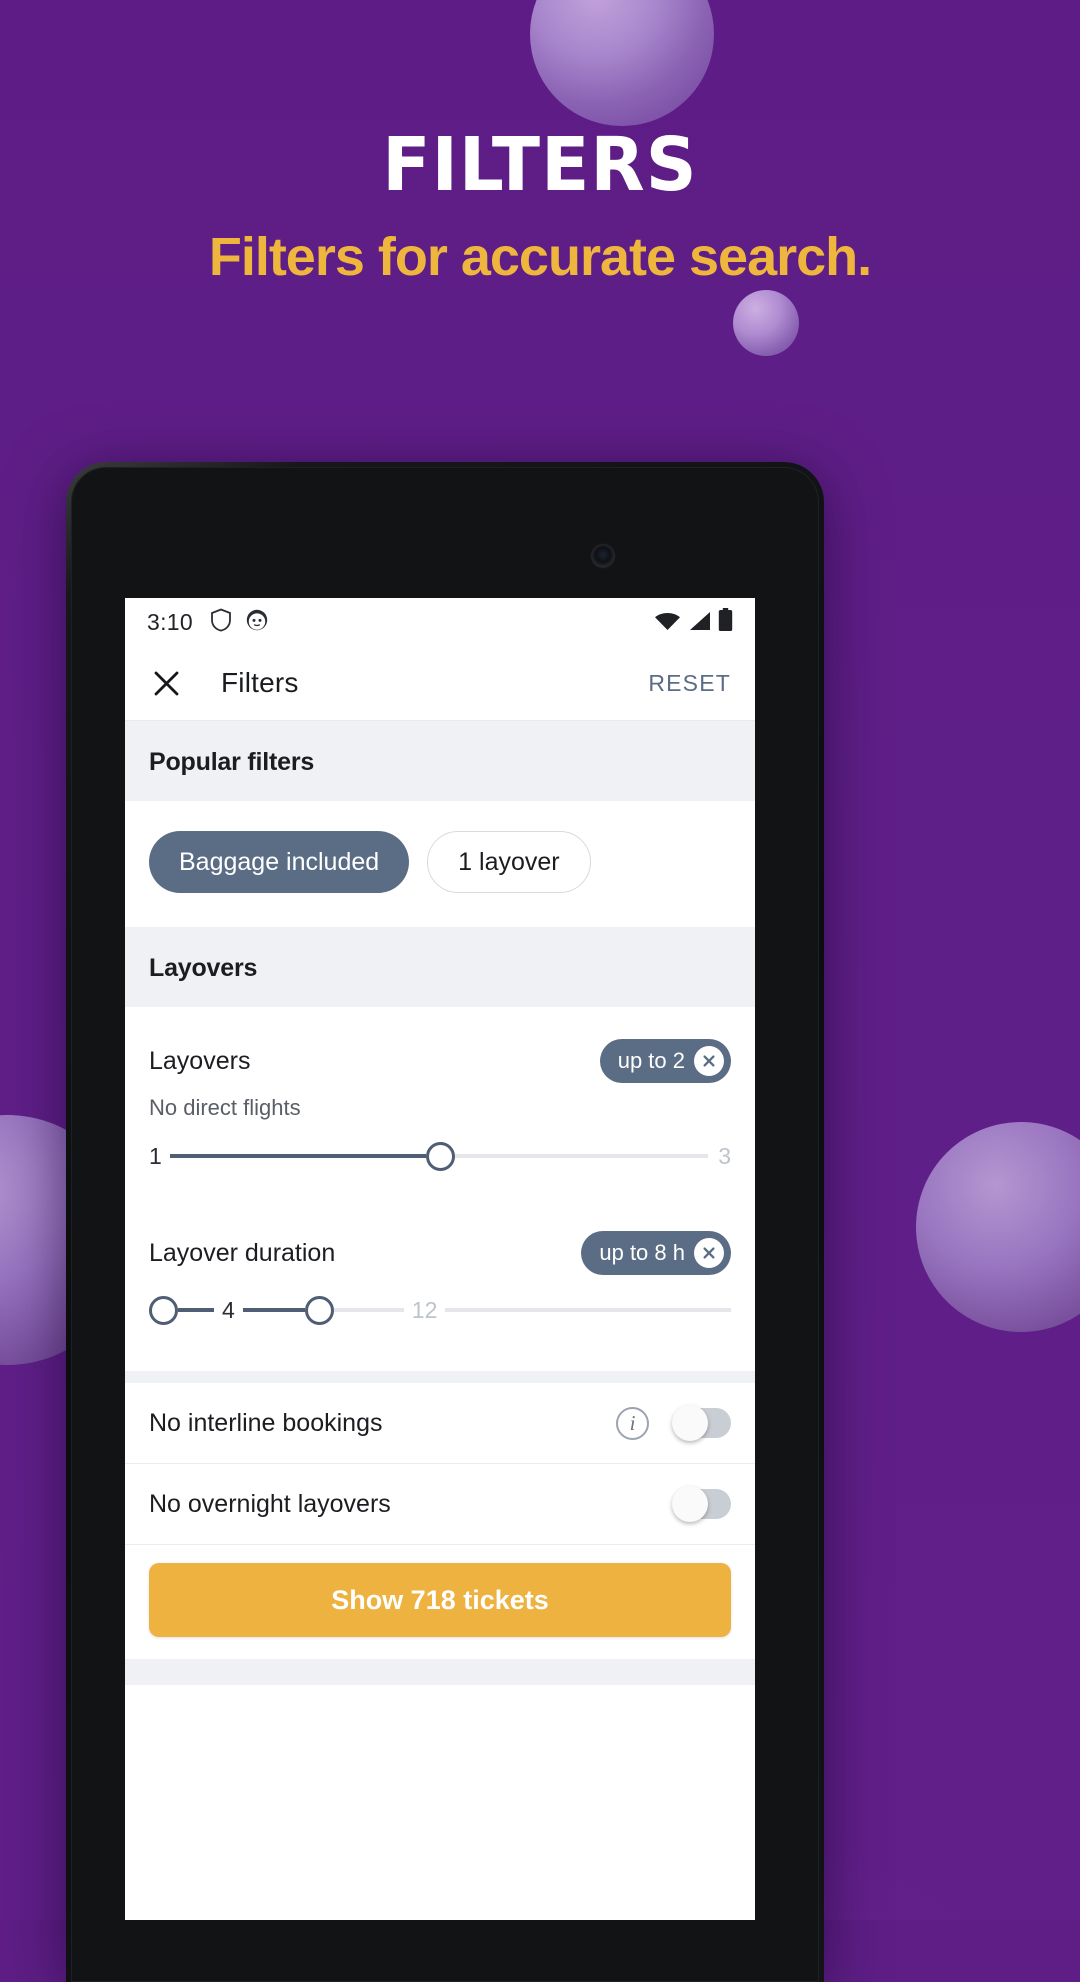 The height and width of the screenshot is (1982, 1080). I want to click on layovers-row-head: Layovers up to 2, so click(440, 1045).